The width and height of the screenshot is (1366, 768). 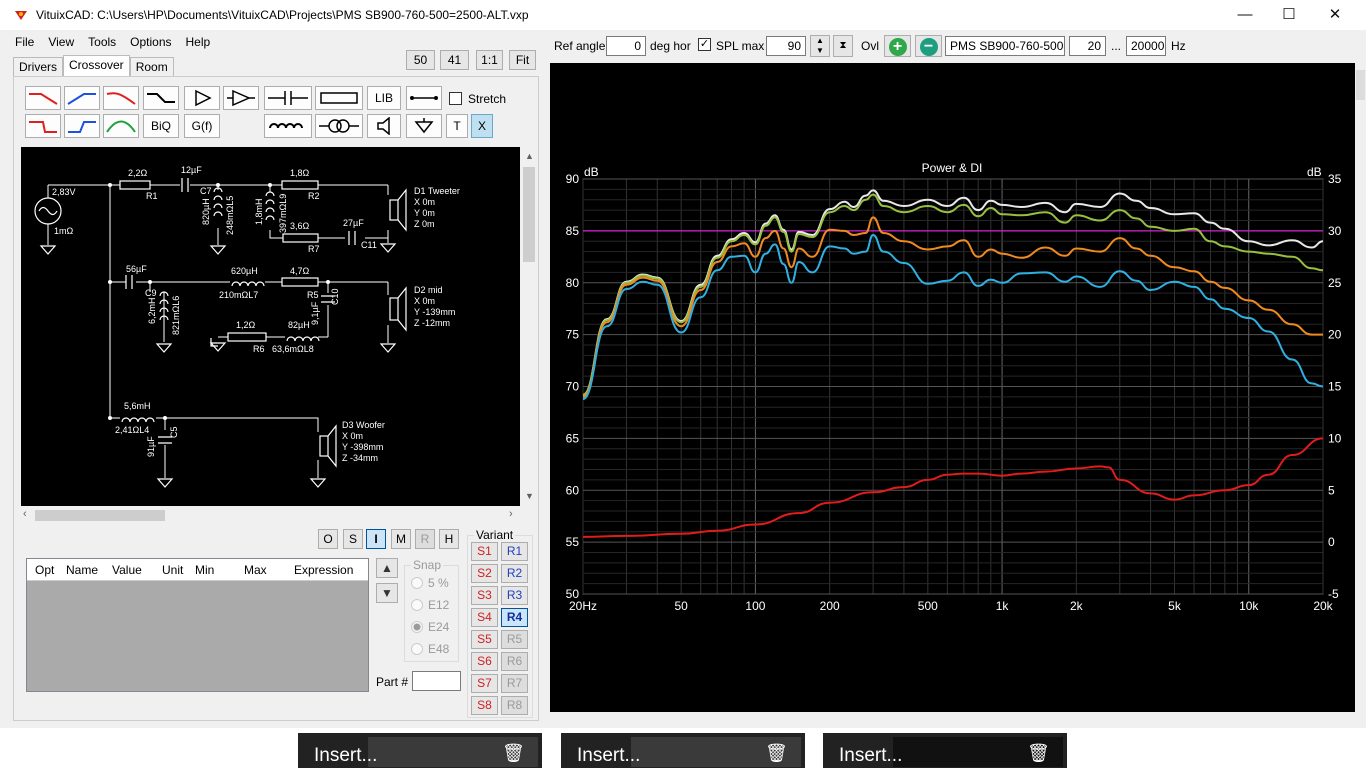 I want to click on bandpass-red-tool, so click(x=121, y=98).